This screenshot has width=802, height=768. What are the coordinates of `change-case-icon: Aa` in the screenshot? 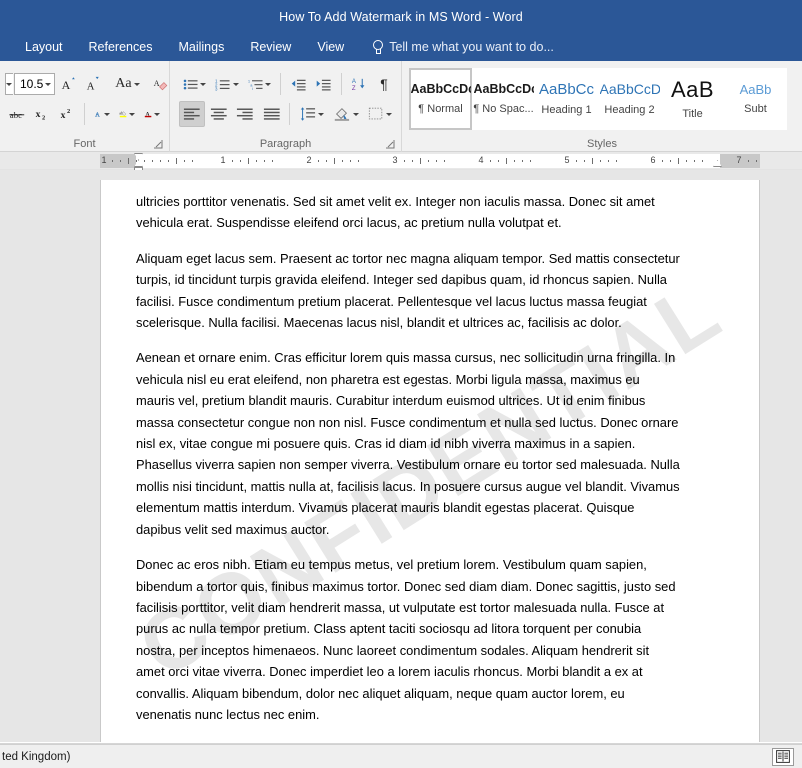 It's located at (127, 84).